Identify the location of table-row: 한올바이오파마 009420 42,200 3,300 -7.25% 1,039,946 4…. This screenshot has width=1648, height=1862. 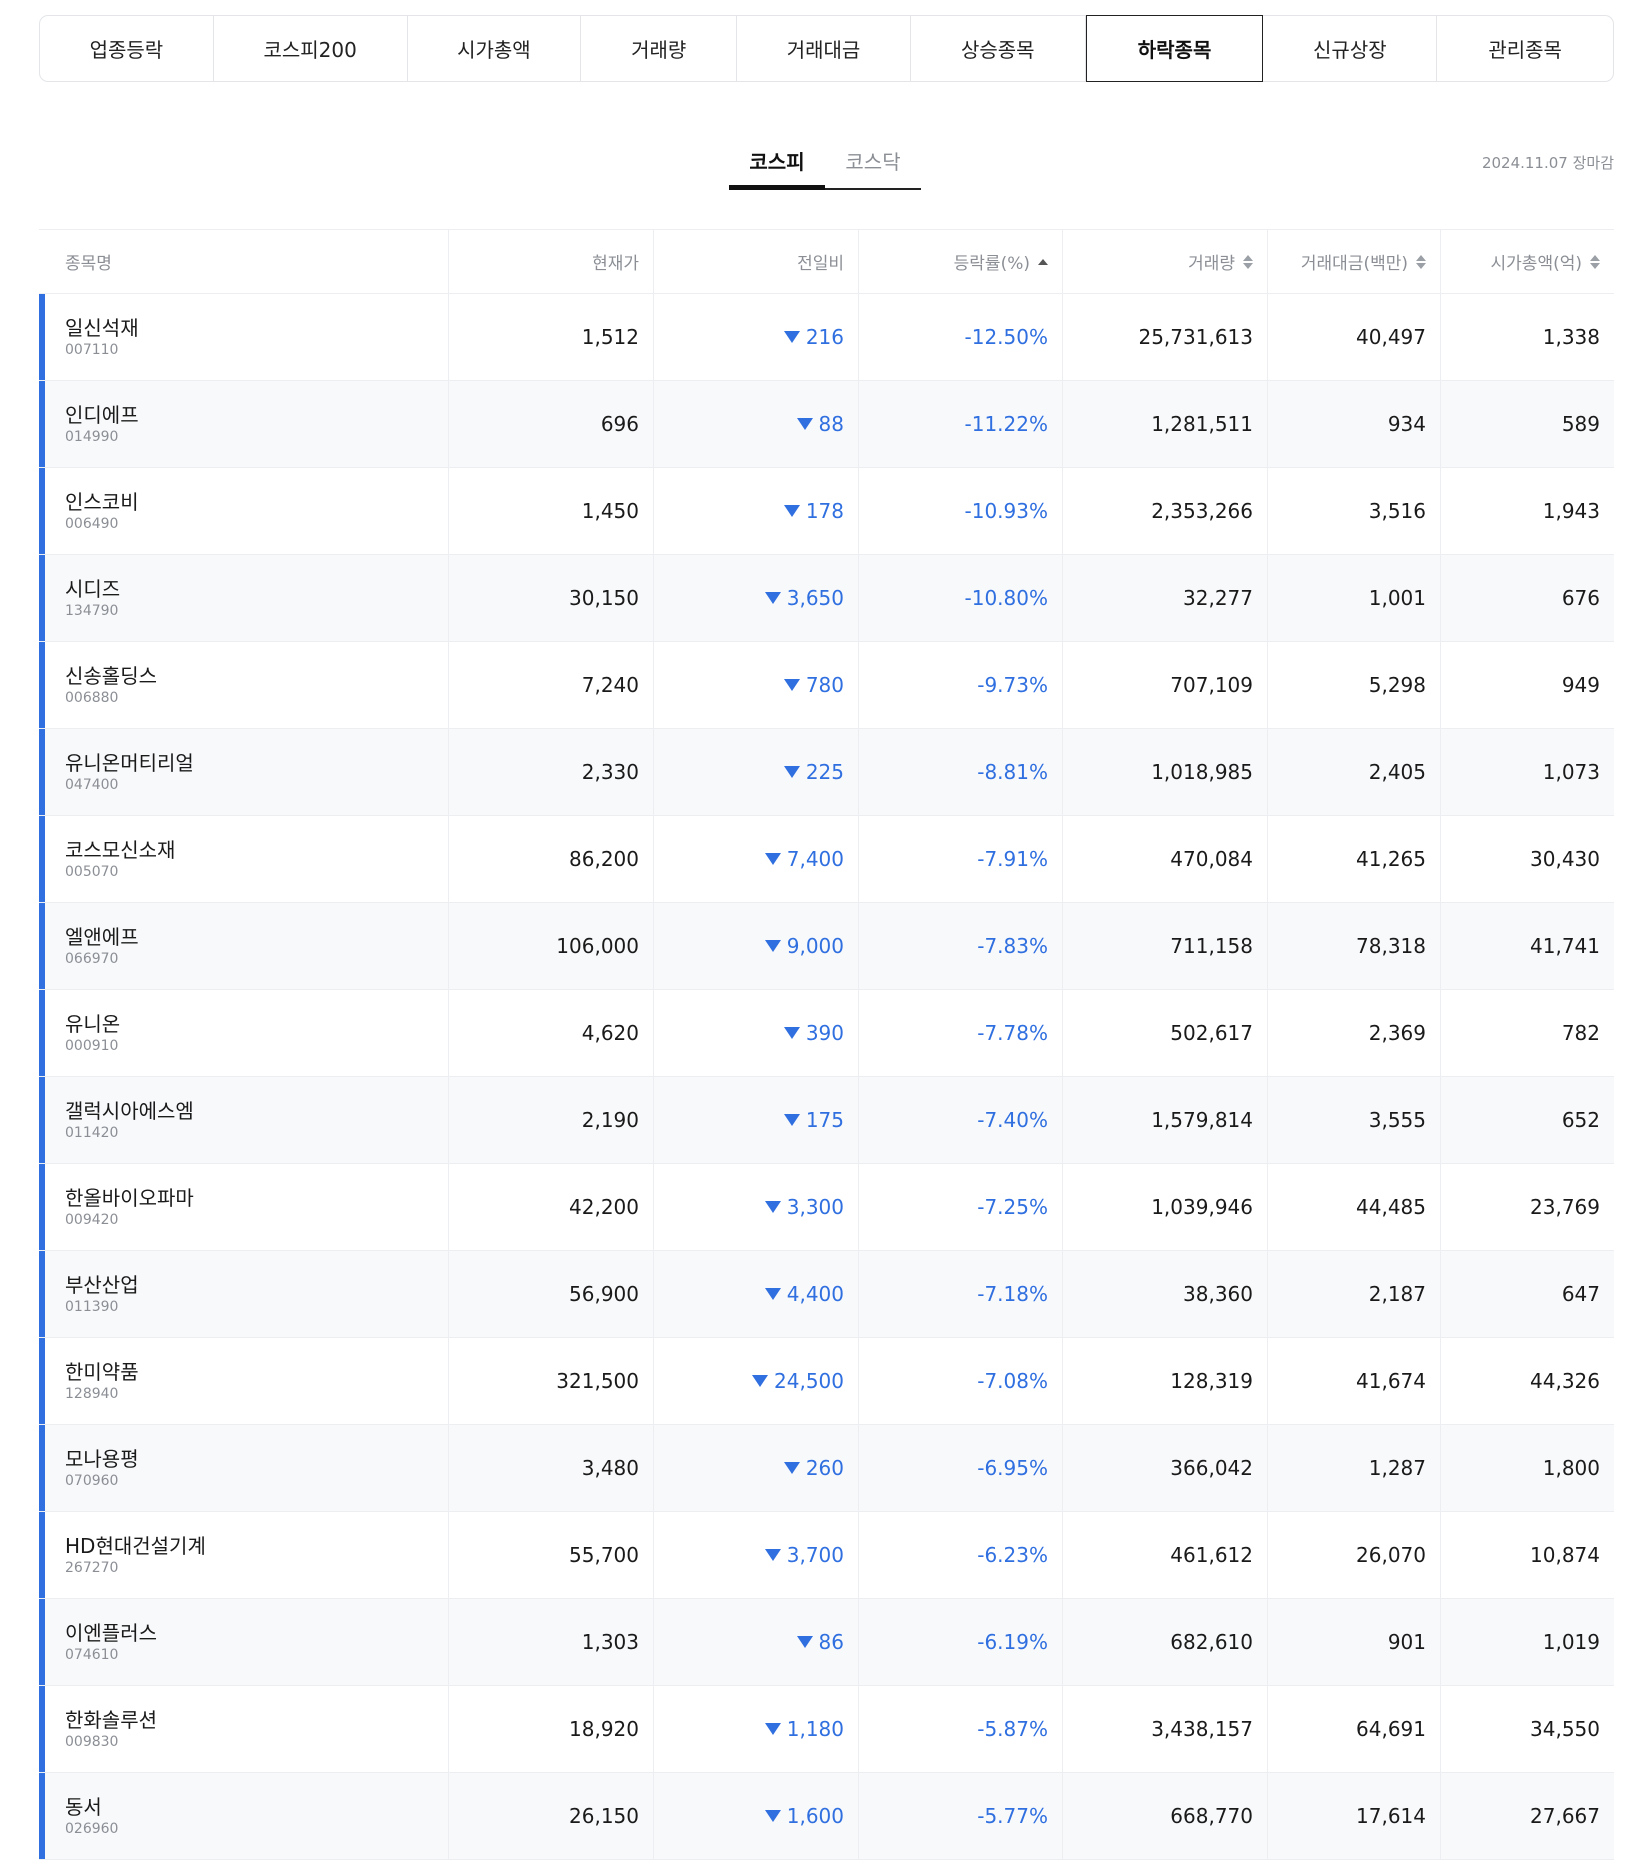
(826, 1207).